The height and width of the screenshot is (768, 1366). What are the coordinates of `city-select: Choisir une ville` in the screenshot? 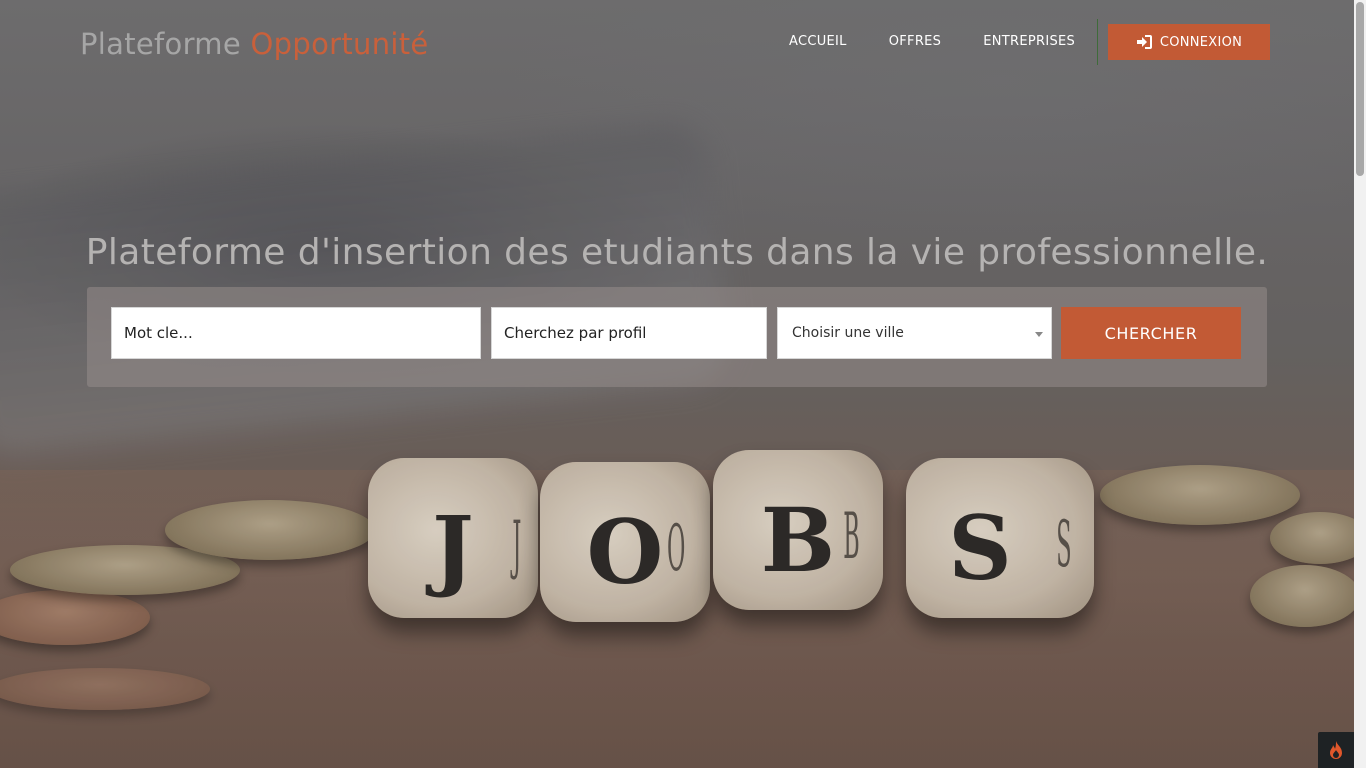 It's located at (914, 333).